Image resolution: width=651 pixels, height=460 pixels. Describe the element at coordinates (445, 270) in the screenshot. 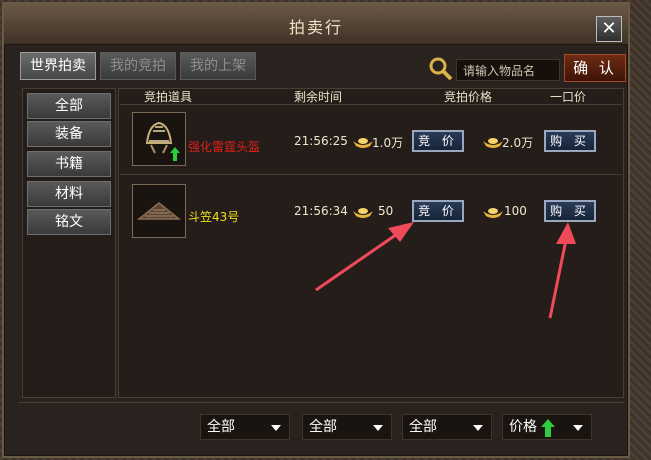

I see `annotation-arrows` at that location.